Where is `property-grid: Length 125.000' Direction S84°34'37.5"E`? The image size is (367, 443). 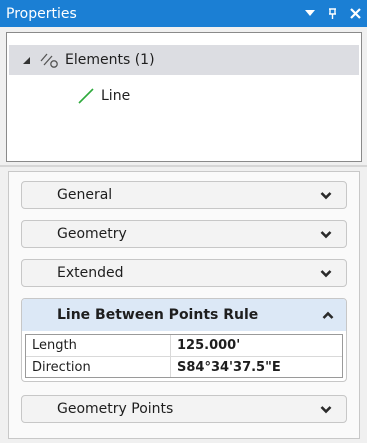 property-grid: Length 125.000' Direction S84°34'37.5"E is located at coordinates (184, 356).